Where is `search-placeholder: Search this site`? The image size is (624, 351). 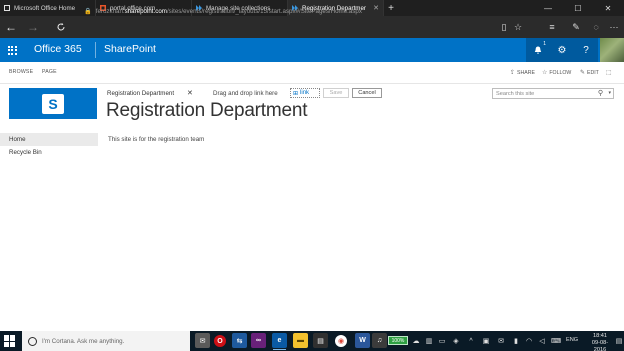 search-placeholder: Search this site is located at coordinates (515, 93).